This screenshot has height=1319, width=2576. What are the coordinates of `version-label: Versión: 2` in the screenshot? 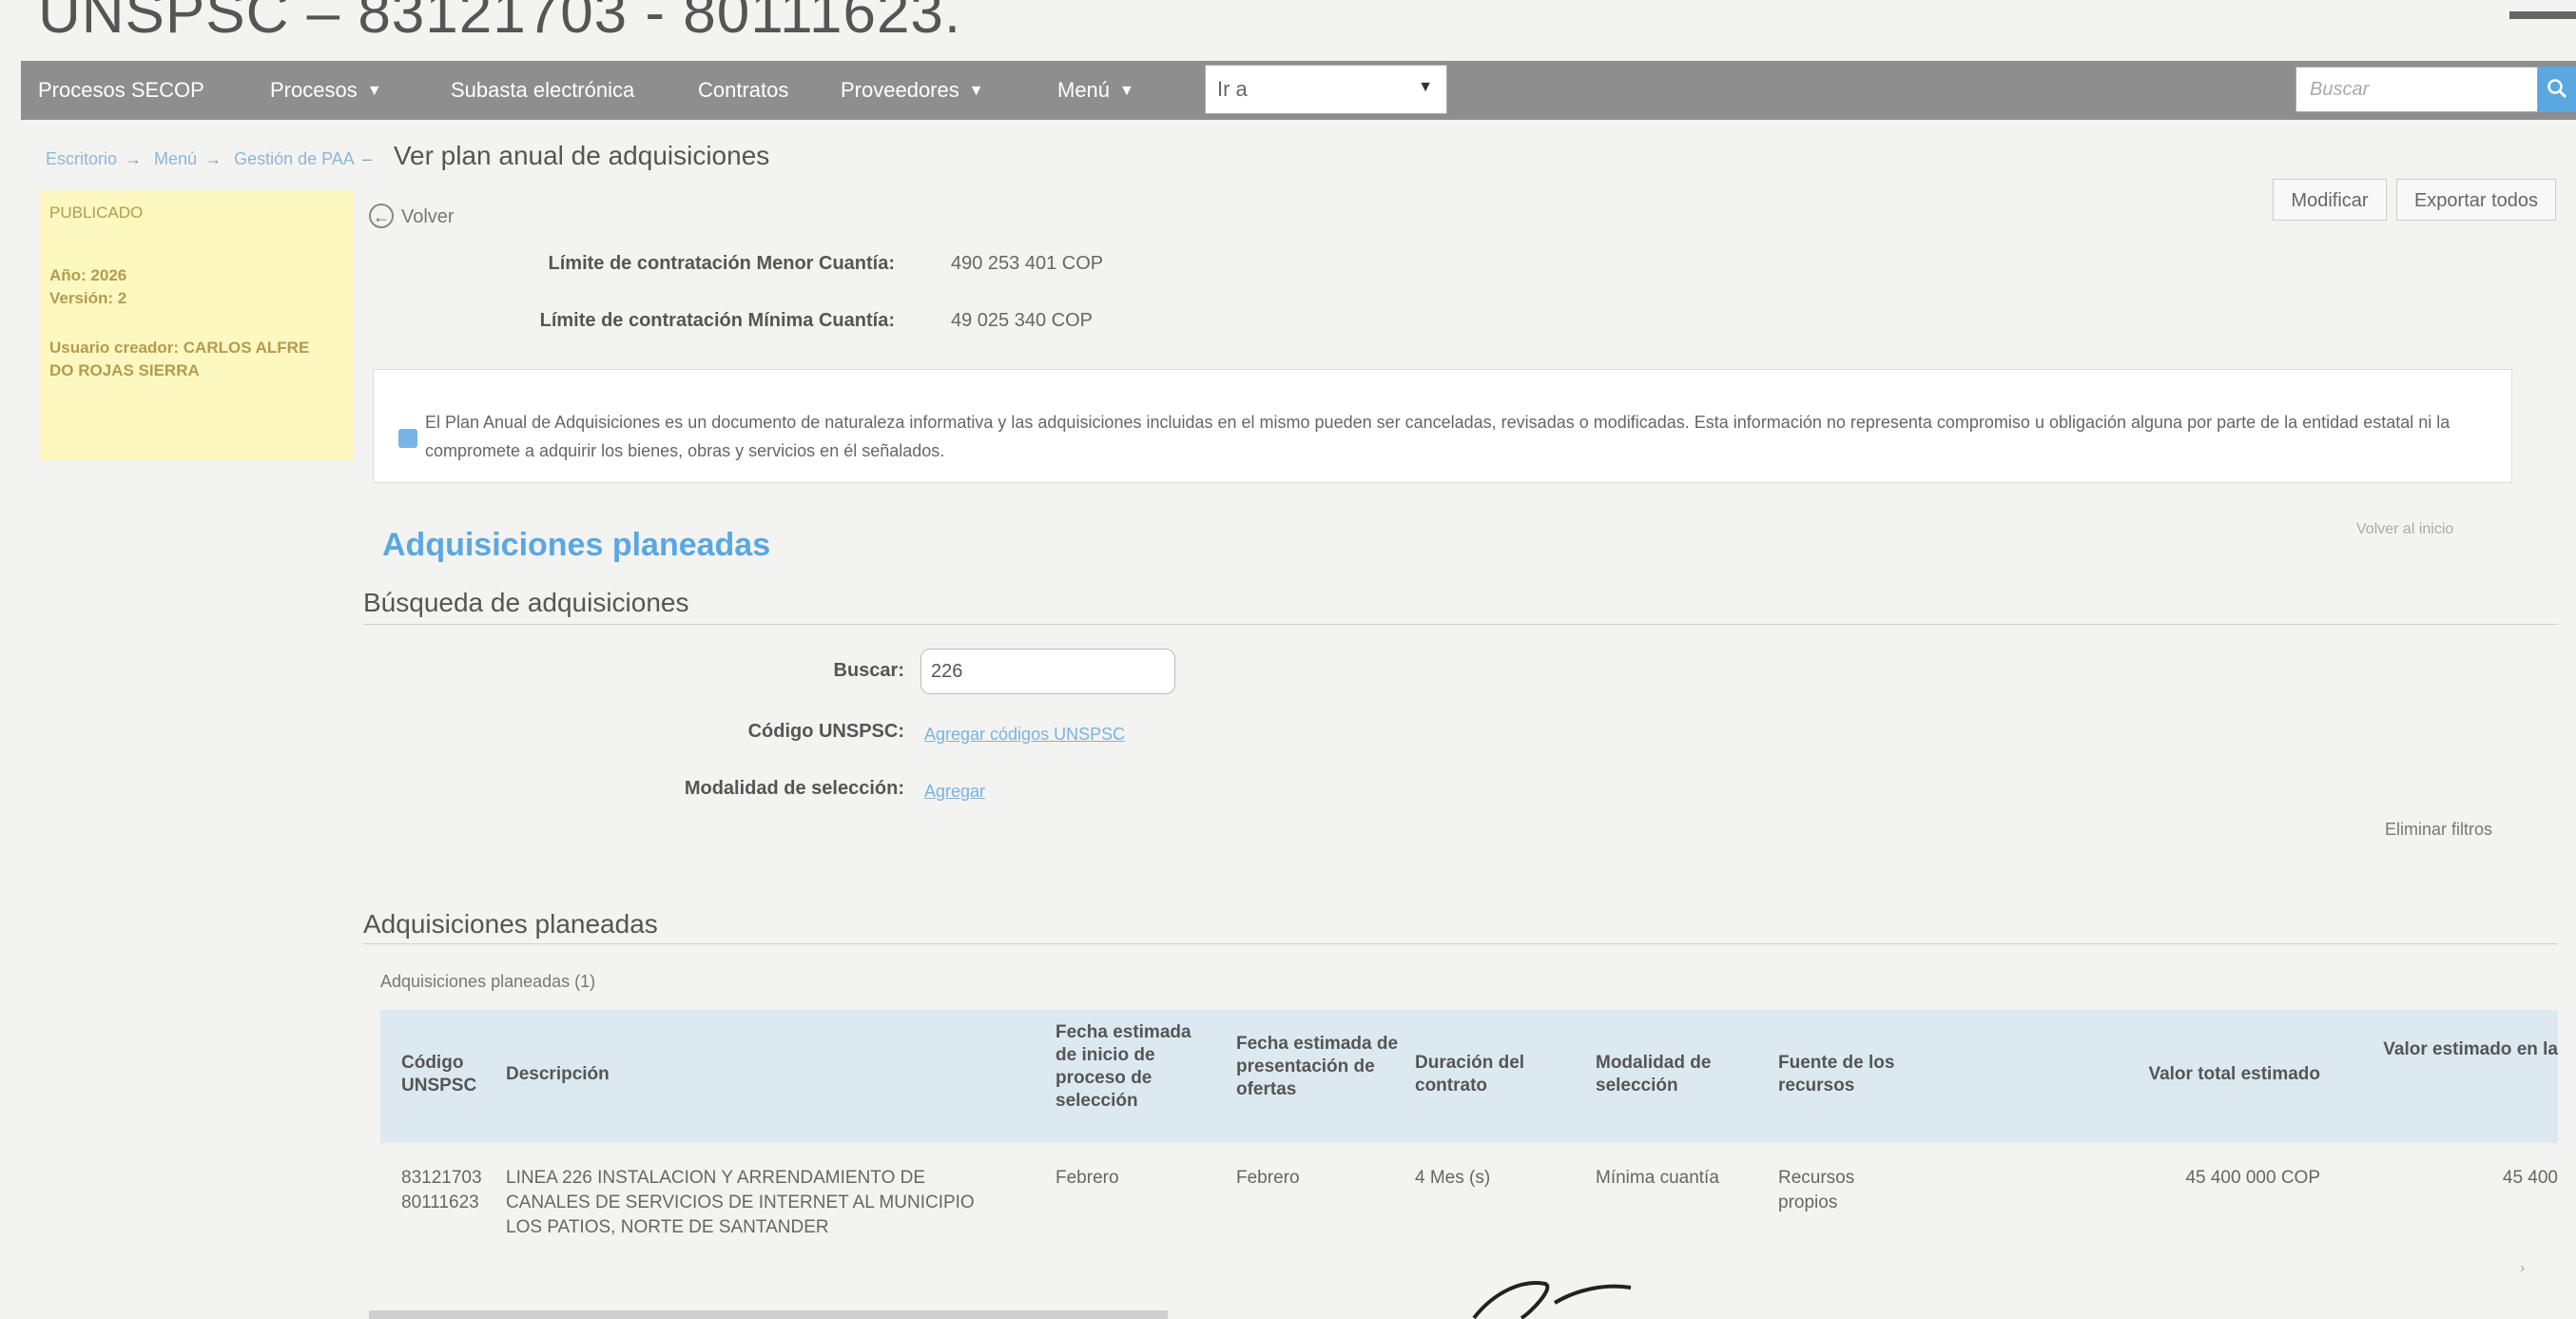 It's located at (88, 298).